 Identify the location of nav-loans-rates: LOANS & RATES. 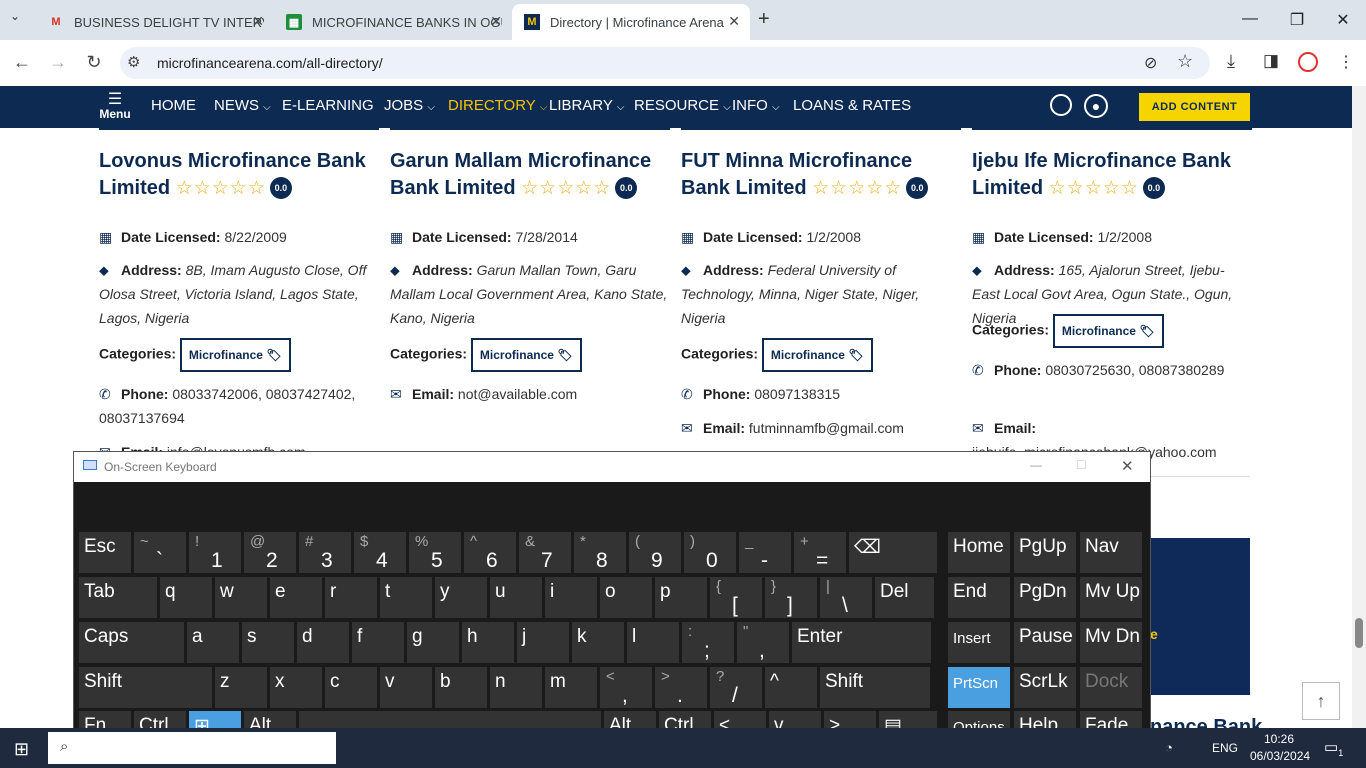
(852, 105).